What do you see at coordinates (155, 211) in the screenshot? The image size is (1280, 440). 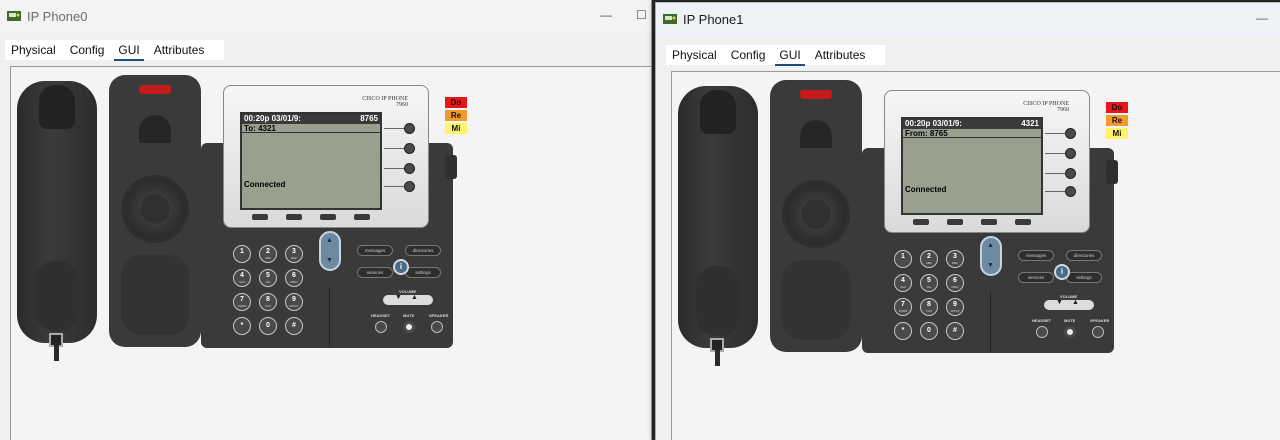 I see `phone-cradle` at bounding box center [155, 211].